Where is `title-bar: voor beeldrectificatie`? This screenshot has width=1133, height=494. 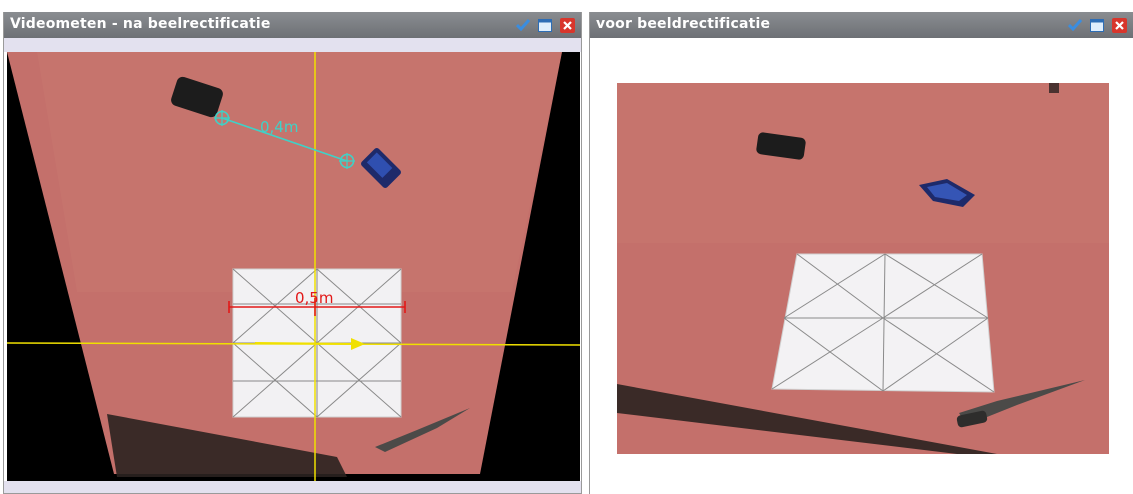
title-bar: voor beeldrectificatie is located at coordinates (861, 25).